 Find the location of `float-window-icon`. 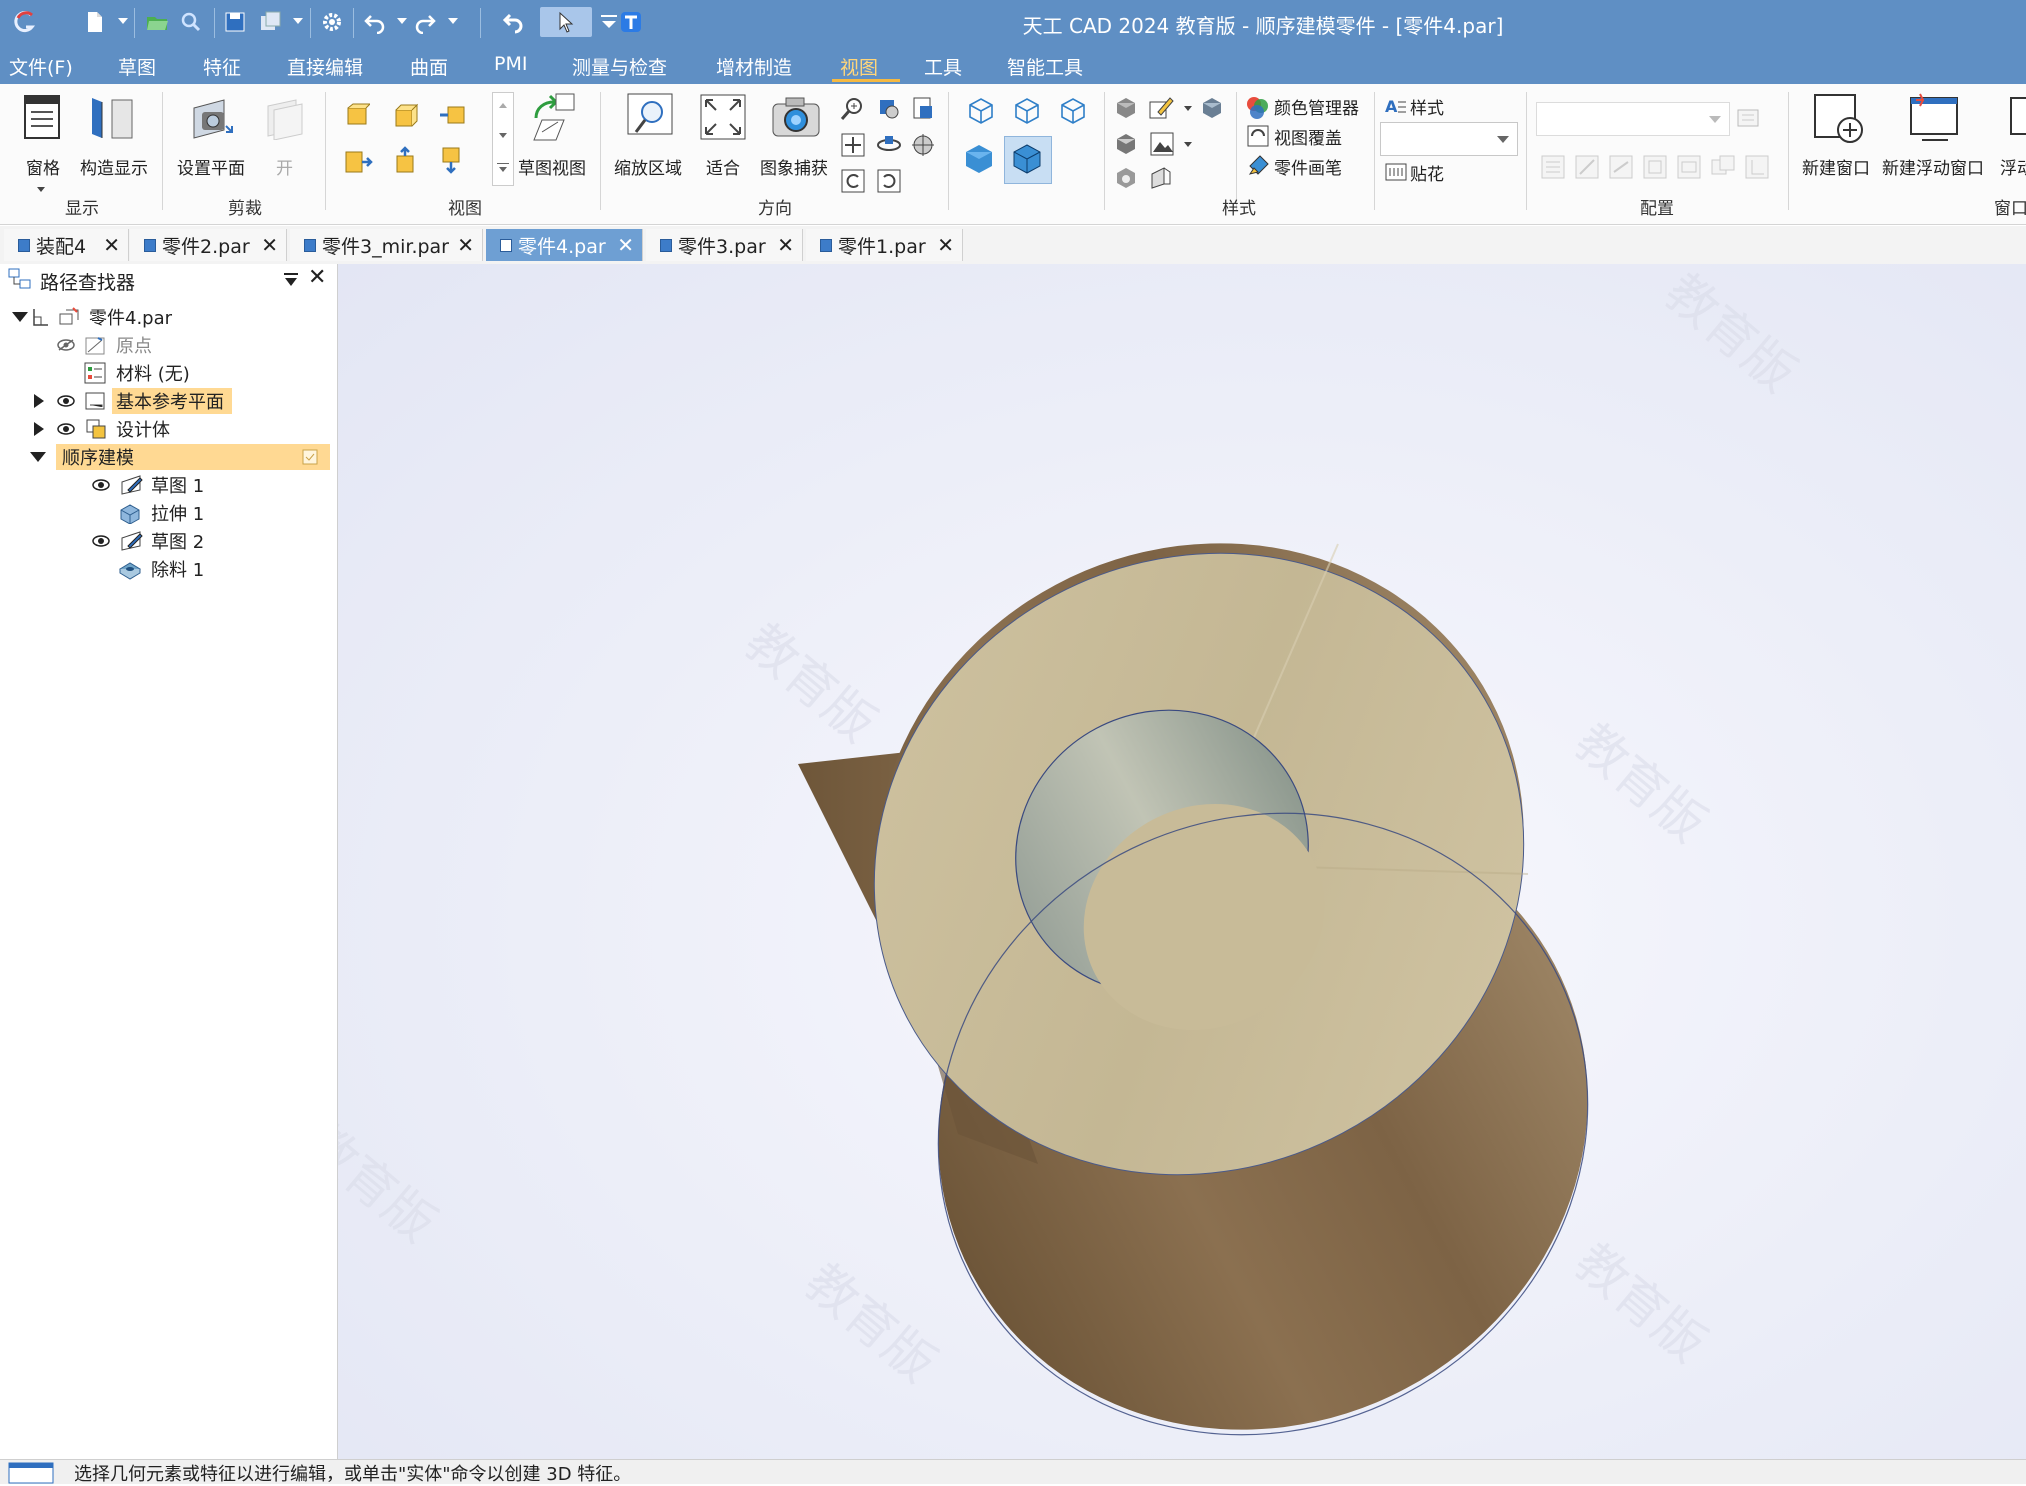

float-window-icon is located at coordinates (2017, 119).